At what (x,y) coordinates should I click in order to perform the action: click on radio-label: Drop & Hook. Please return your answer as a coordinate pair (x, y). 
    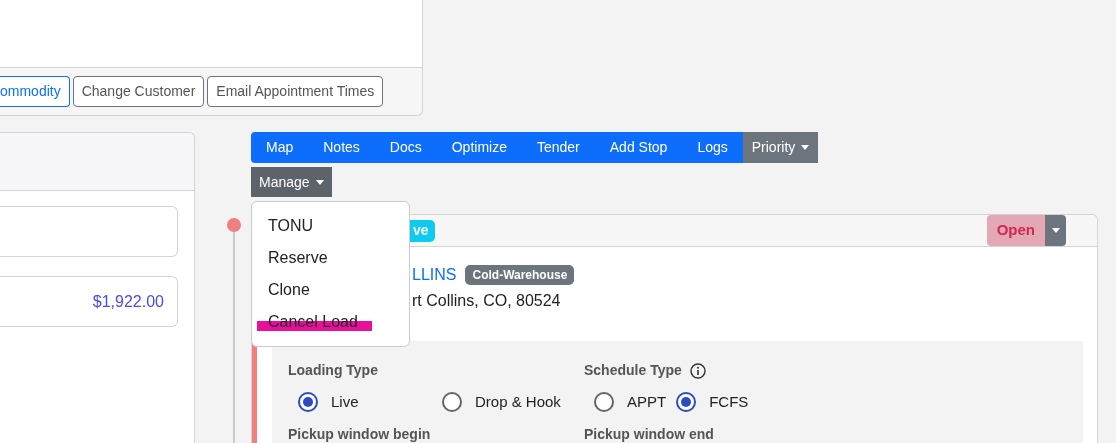
    Looking at the image, I should click on (518, 402).